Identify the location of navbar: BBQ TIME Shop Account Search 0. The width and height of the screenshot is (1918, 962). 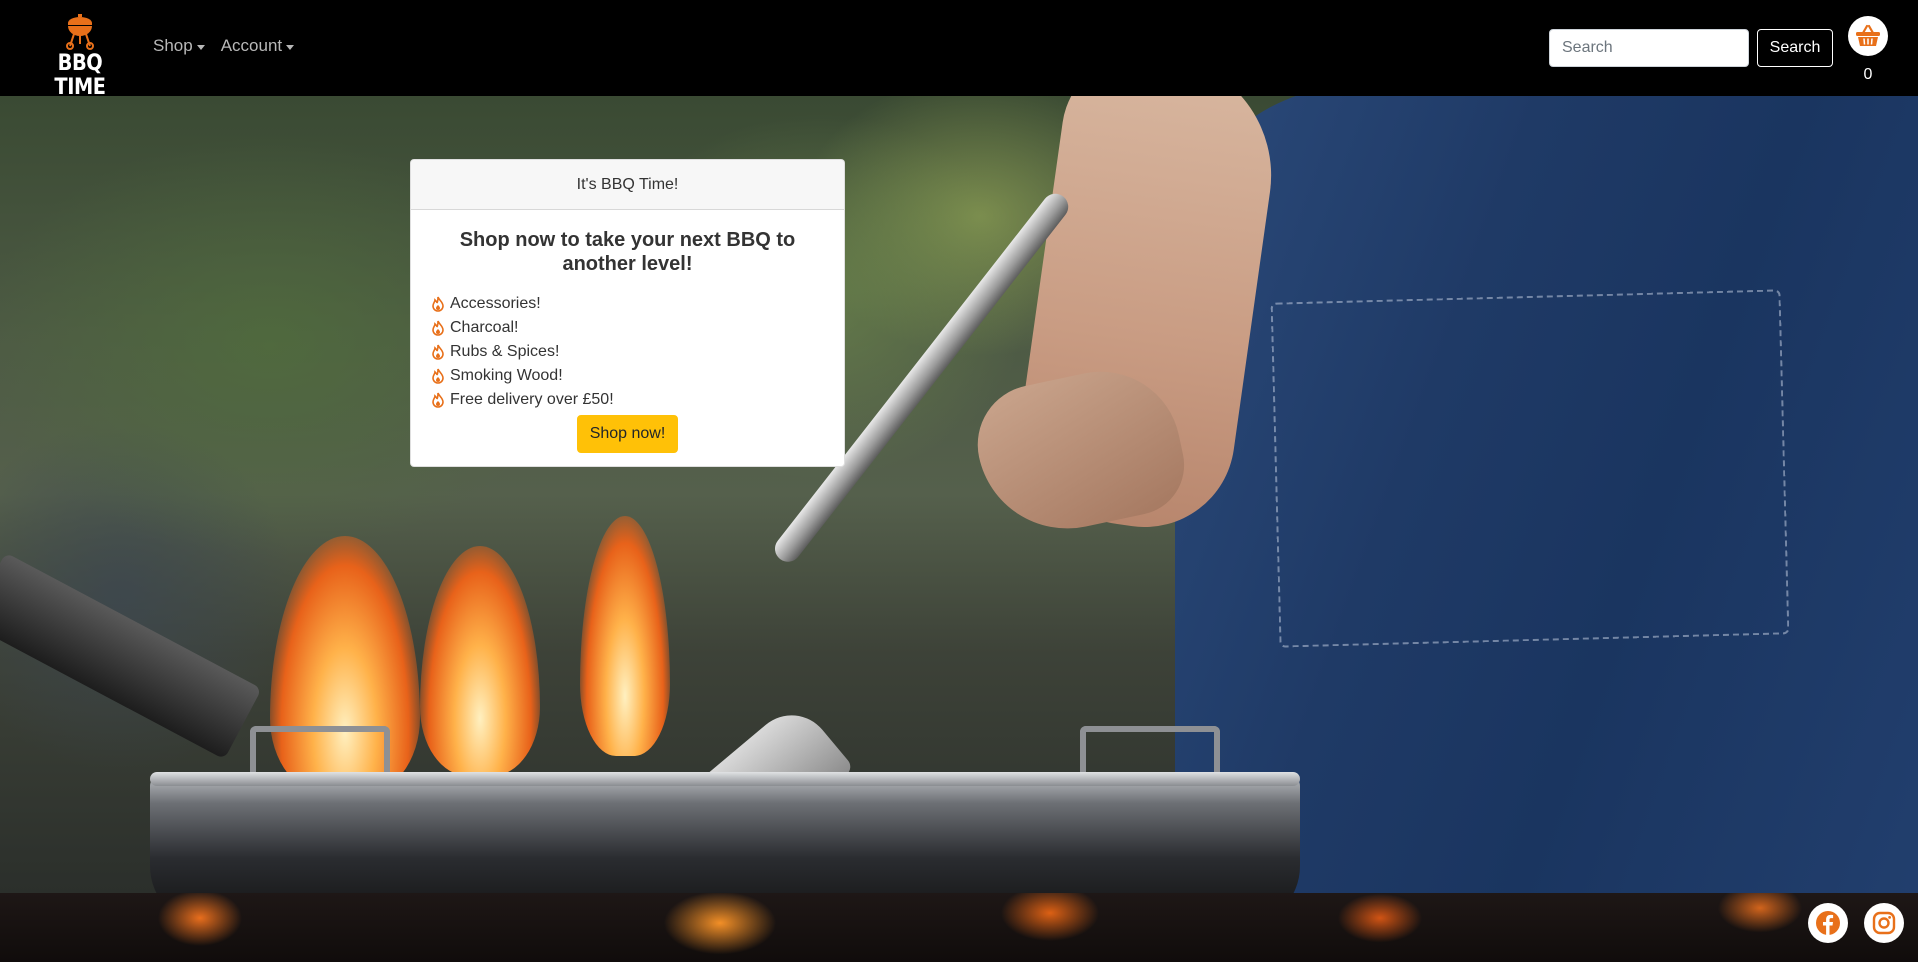
(959, 50).